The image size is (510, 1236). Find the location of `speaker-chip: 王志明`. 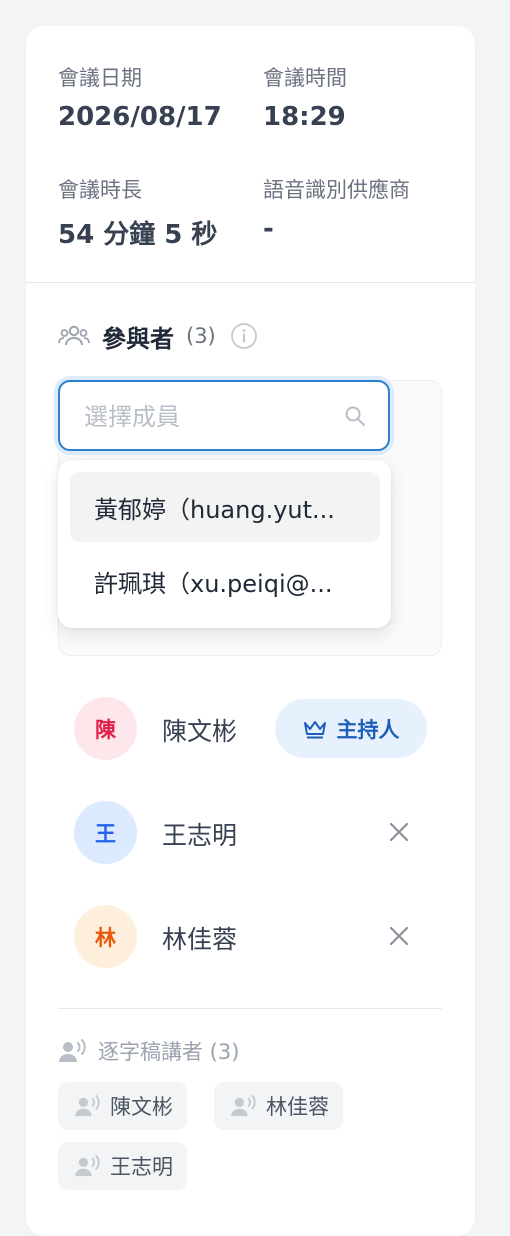

speaker-chip: 王志明 is located at coordinates (122, 1166).